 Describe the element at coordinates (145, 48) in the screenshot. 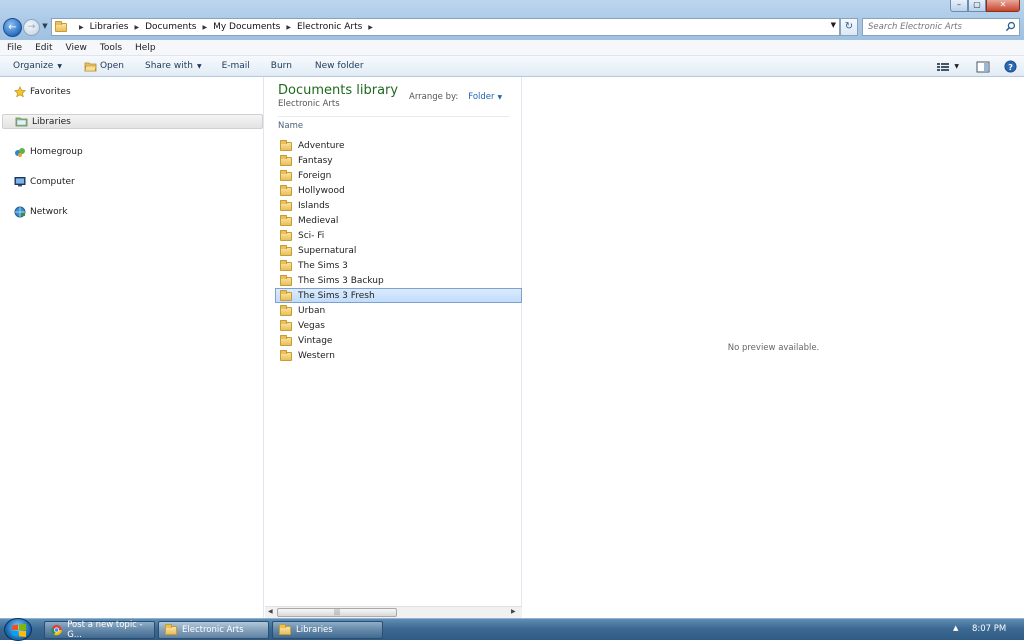

I see `menu-help: Help` at that location.